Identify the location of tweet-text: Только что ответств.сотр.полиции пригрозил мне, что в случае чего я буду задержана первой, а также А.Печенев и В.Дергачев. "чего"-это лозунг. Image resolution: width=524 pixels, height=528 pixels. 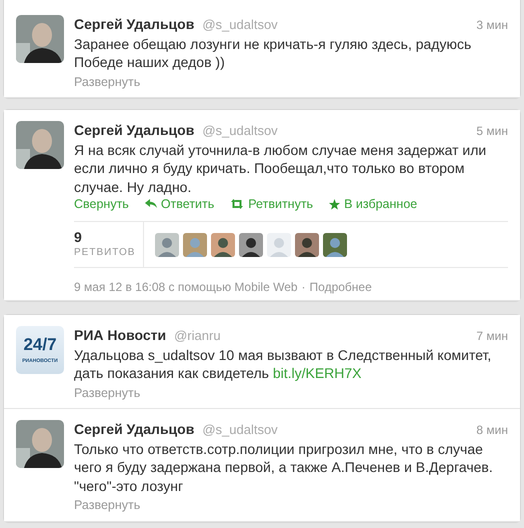
(284, 467).